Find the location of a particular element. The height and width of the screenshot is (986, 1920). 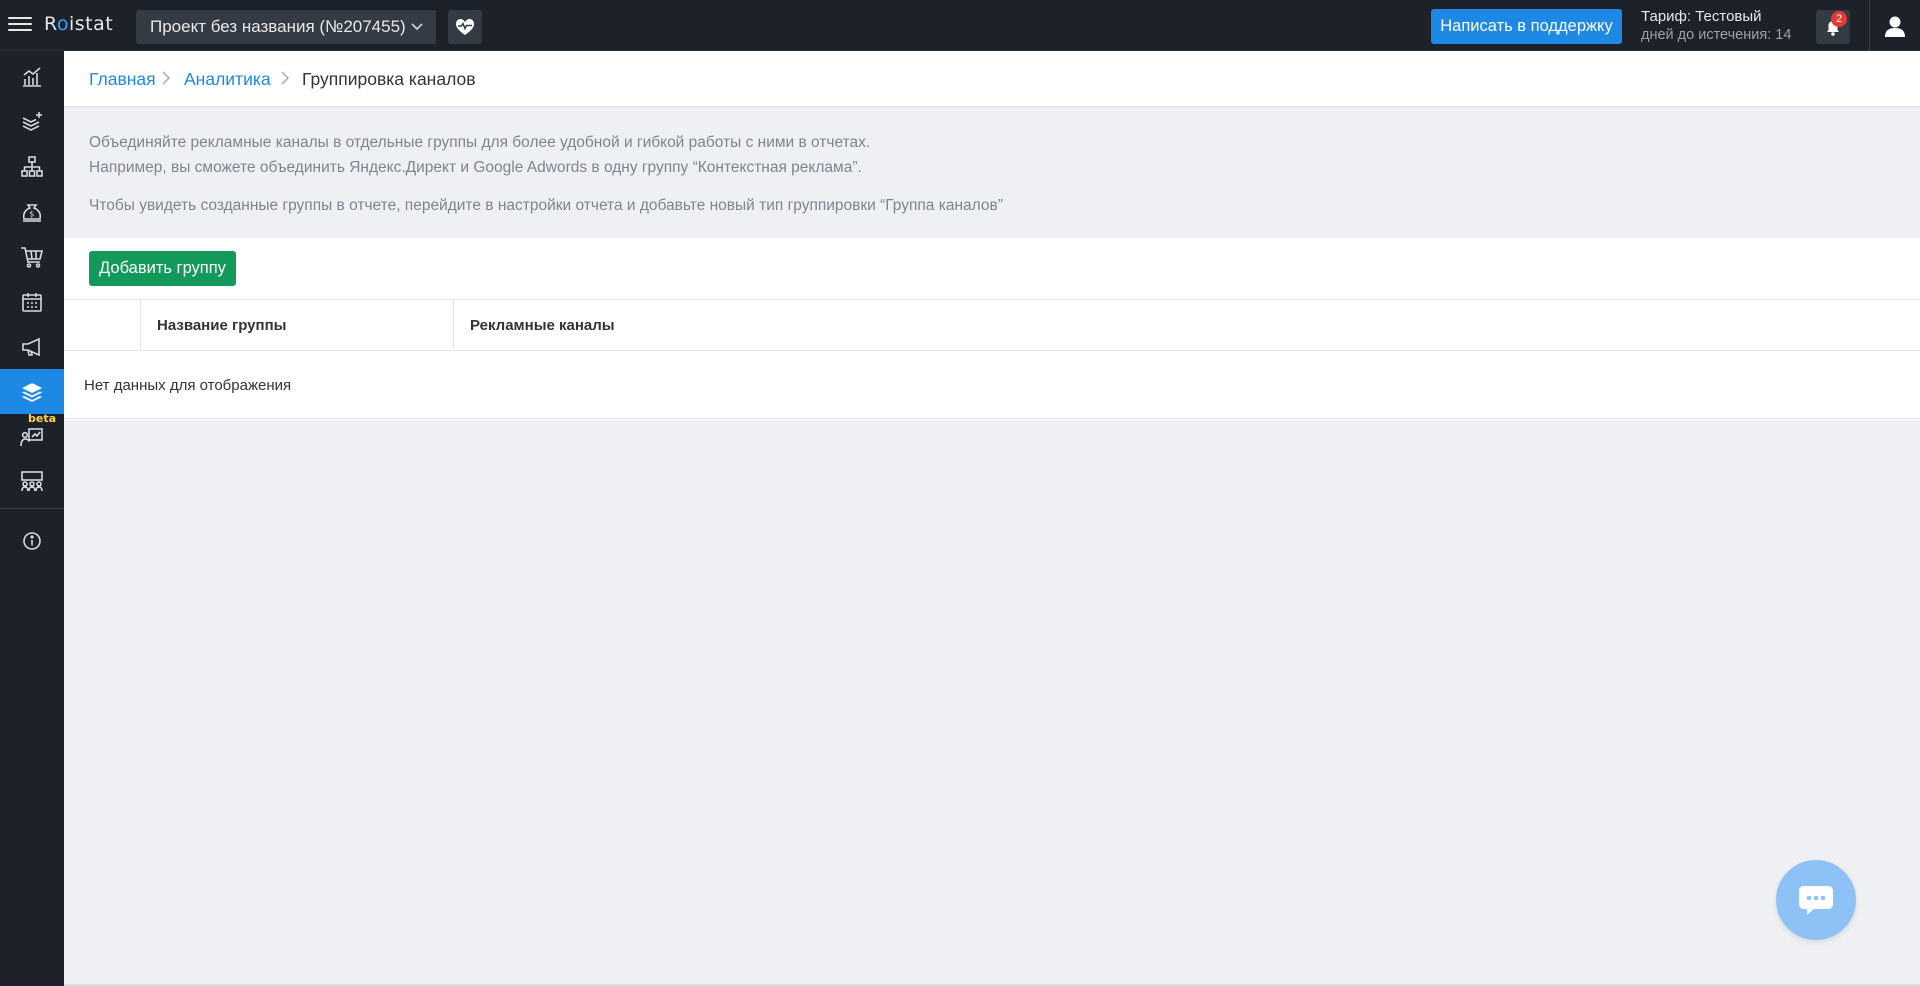

breadcrumb: Главная Аналитика Группировка каналов is located at coordinates (992, 79).